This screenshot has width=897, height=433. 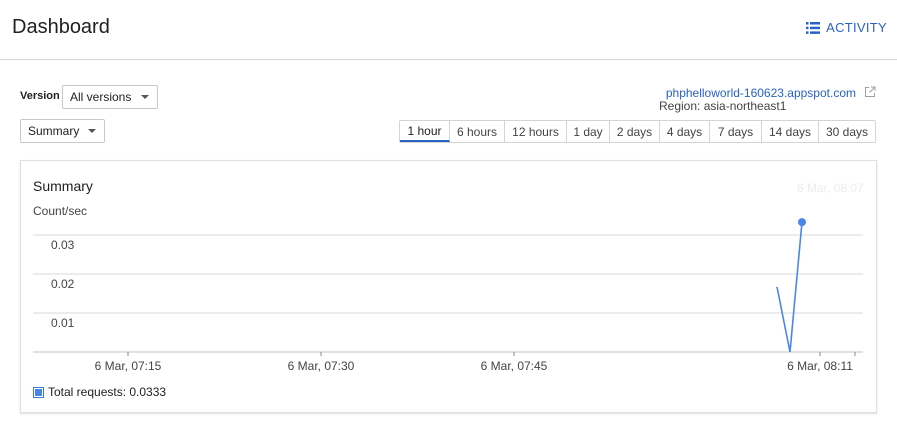 I want to click on y-axis-label: Count/sec, so click(x=60, y=211).